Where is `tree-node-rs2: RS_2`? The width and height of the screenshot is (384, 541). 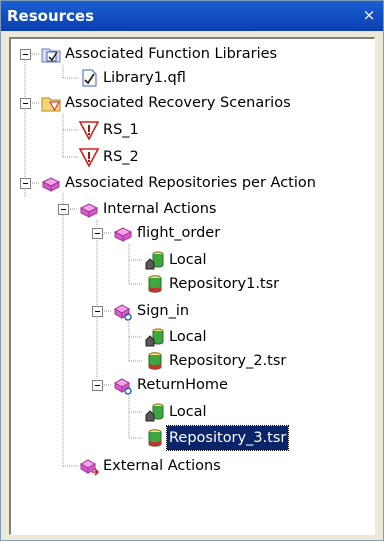 tree-node-rs2: RS_2 is located at coordinates (191, 157).